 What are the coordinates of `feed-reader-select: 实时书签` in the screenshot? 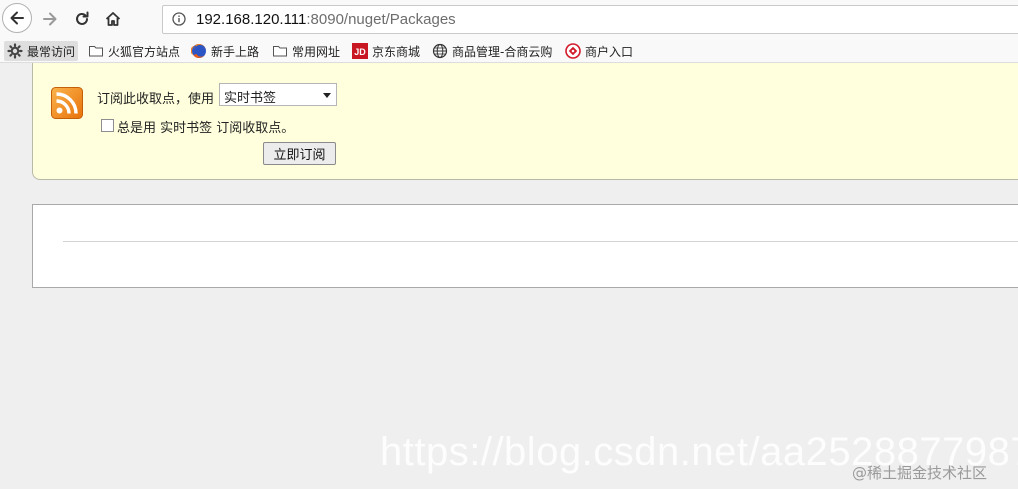 It's located at (278, 94).